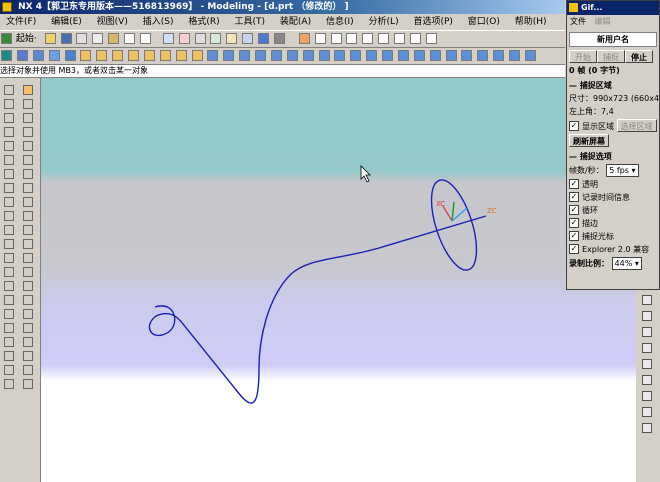  Describe the element at coordinates (66, 22) in the screenshot. I see `menu-edit: 编辑(E)` at that location.